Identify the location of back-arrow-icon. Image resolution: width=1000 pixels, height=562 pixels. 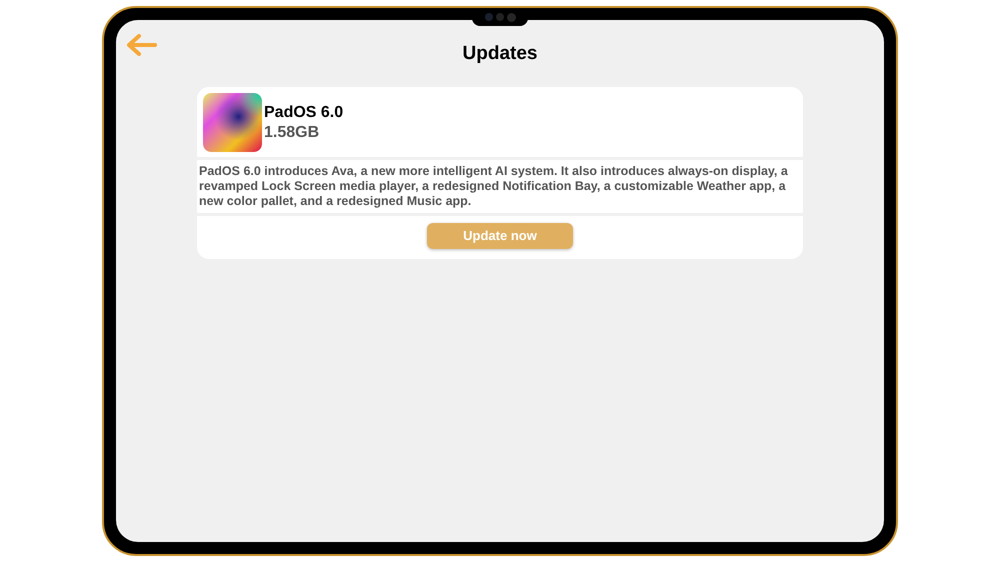
(141, 45).